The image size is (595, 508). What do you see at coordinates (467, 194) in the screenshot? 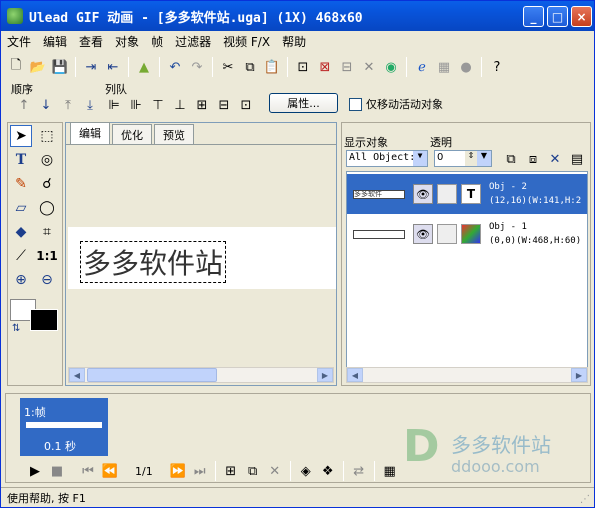
I see `object-row-2: 多多软件 👁 T Obj - 2 (12,16)(W:141,H:2` at bounding box center [467, 194].